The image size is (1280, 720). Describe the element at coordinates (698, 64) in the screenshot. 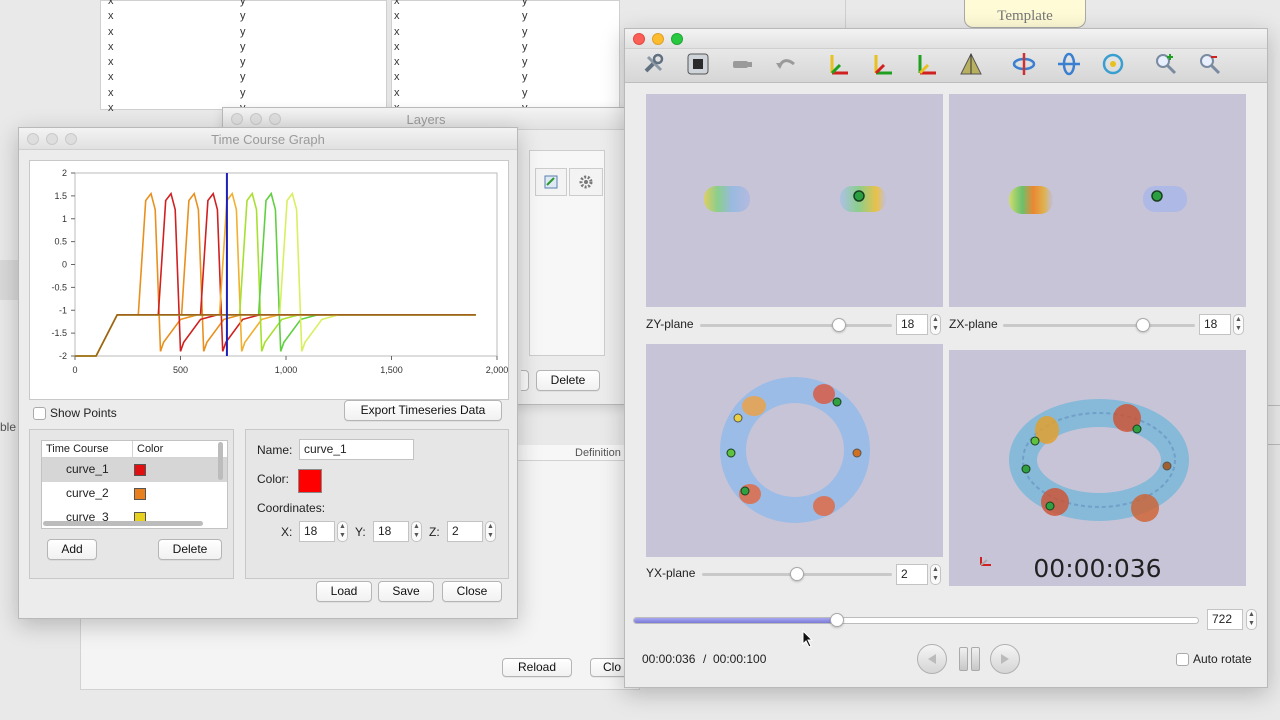

I see `stop-icon` at that location.